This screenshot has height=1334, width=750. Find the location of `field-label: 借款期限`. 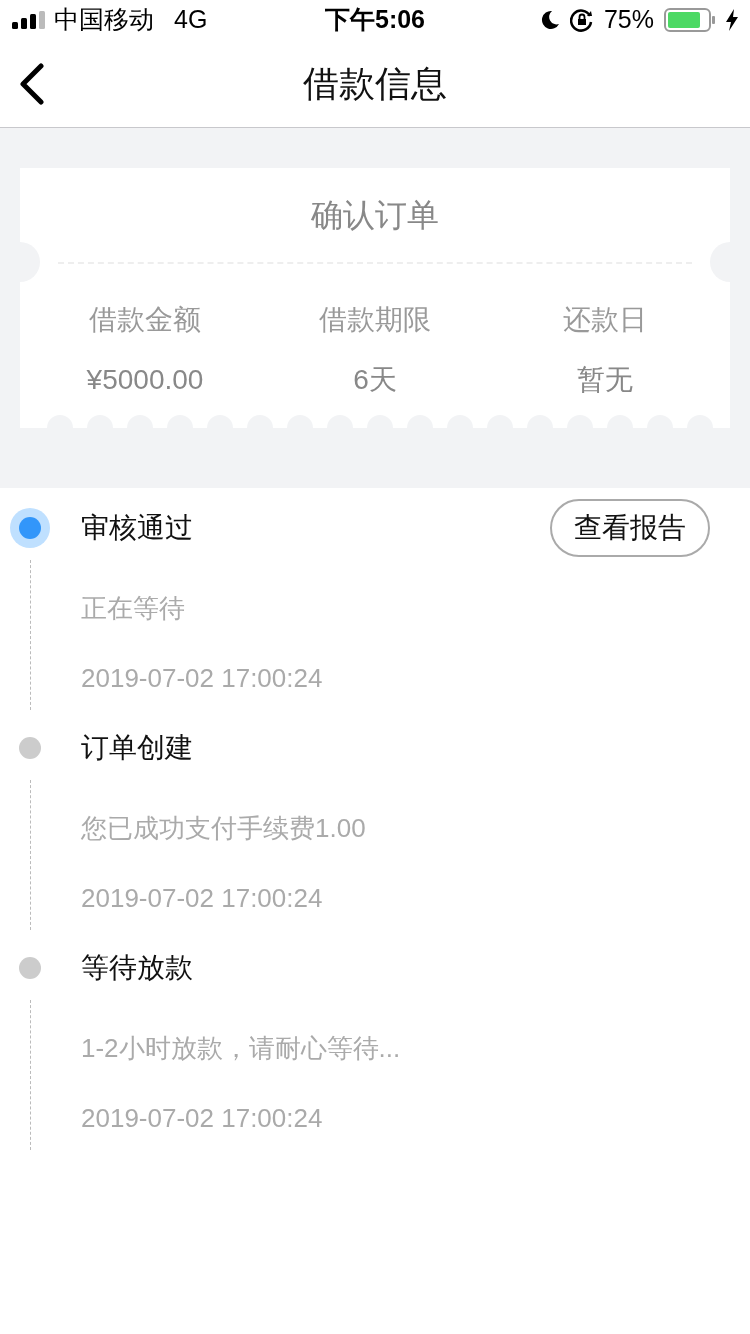

field-label: 借款期限 is located at coordinates (375, 320).